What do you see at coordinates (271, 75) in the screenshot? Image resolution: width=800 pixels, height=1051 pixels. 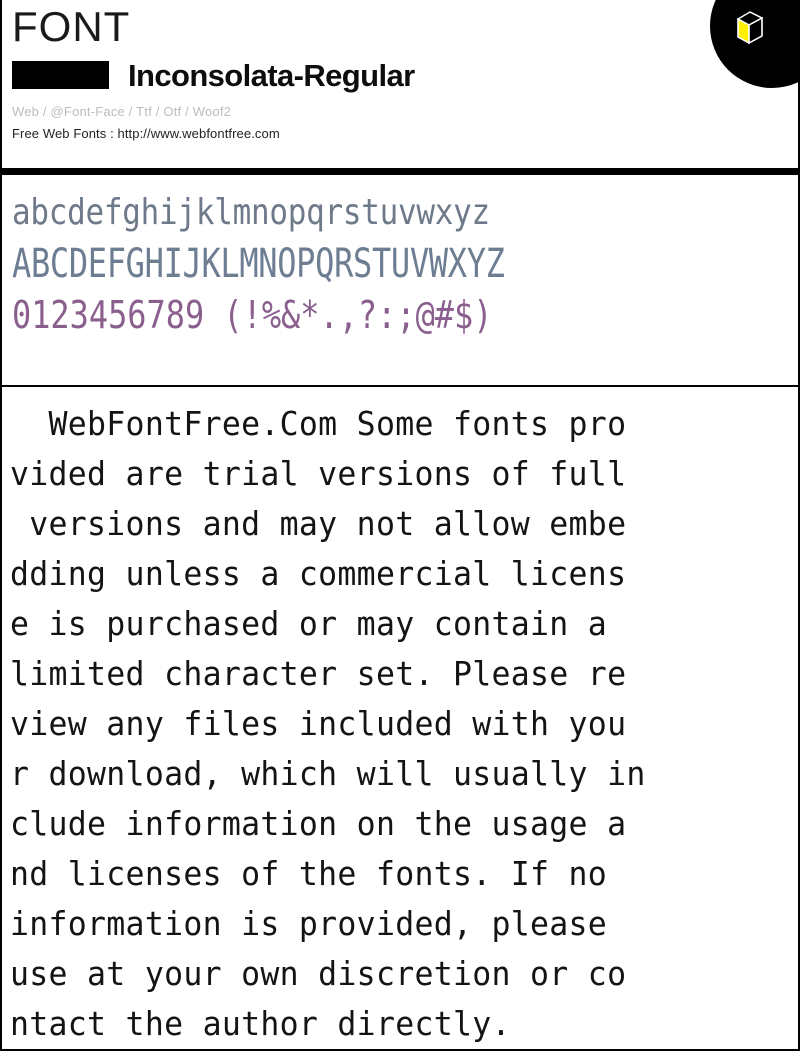 I see `font-name: Inconsolata-Regular` at bounding box center [271, 75].